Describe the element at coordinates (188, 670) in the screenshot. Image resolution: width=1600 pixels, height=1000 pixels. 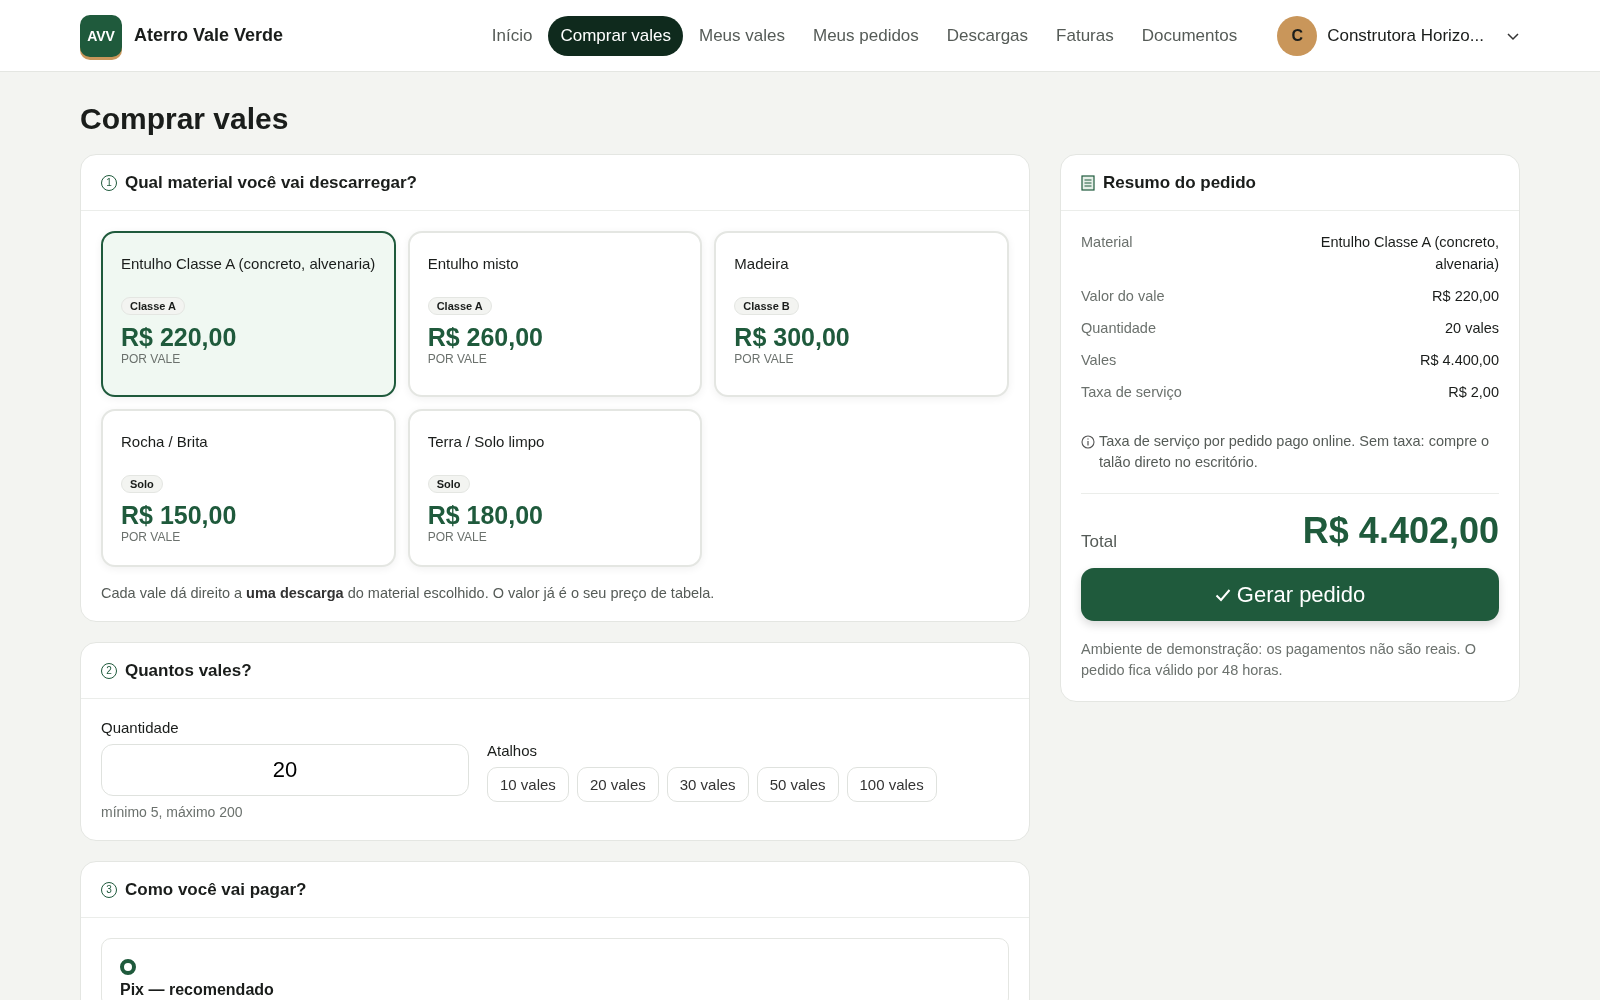
I see `section-title: Quantos vales?` at that location.